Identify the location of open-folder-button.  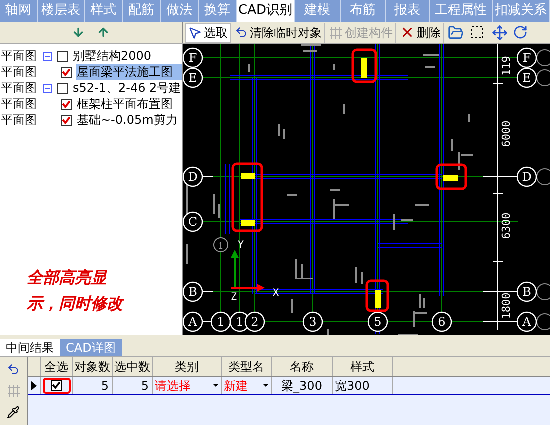
(456, 32).